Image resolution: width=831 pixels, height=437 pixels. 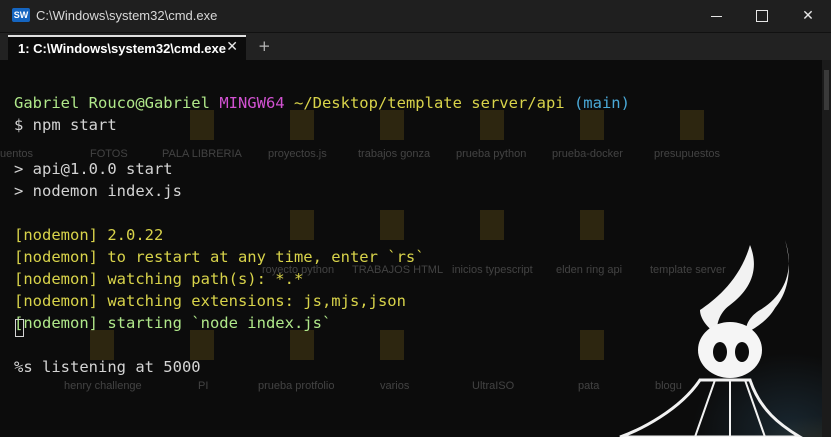 I want to click on close-button: ✕, so click(x=808, y=16).